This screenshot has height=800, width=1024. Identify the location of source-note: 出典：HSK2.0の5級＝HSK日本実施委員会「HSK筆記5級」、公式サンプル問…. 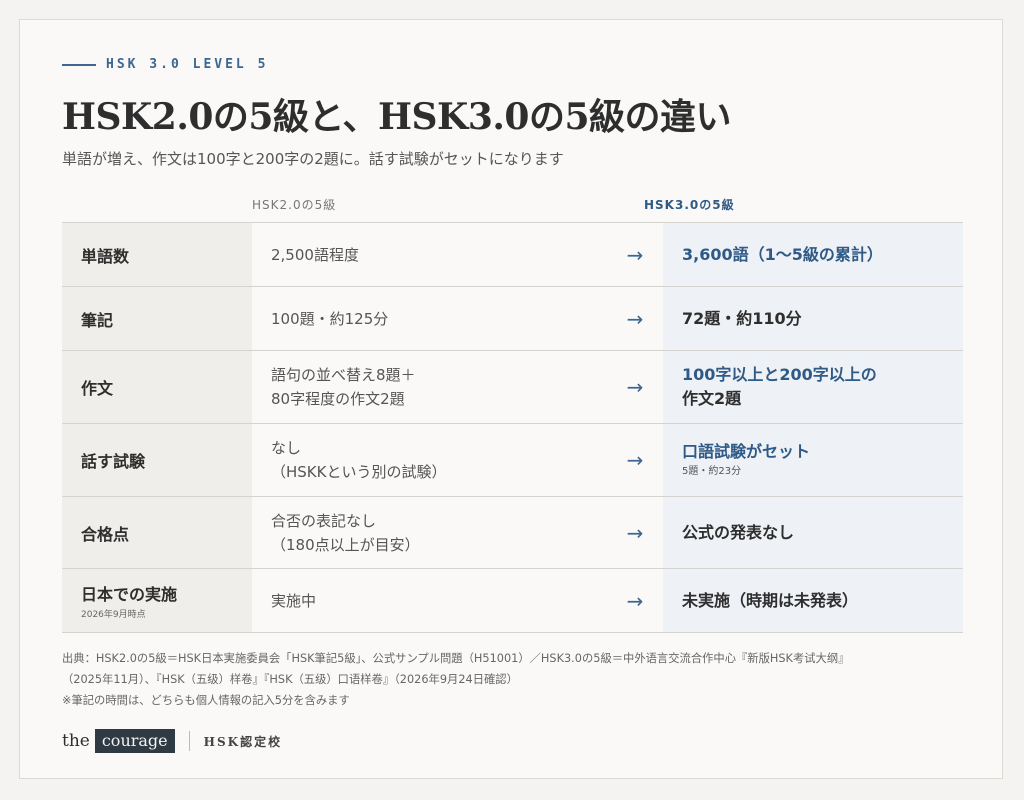
(512, 679).